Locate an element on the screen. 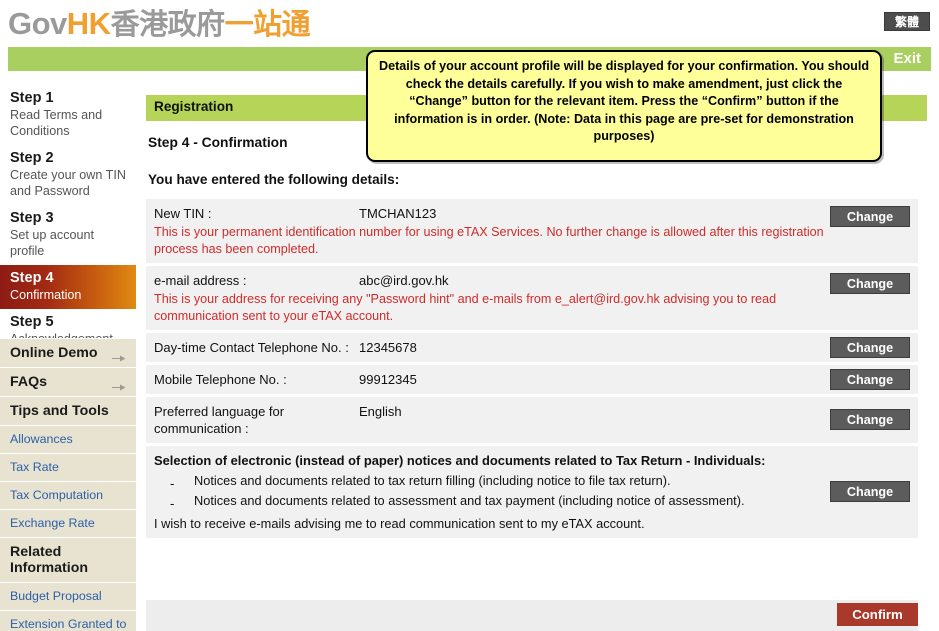  sidebar-menu-item: Extension Granted to e-Filers is located at coordinates (68, 621).